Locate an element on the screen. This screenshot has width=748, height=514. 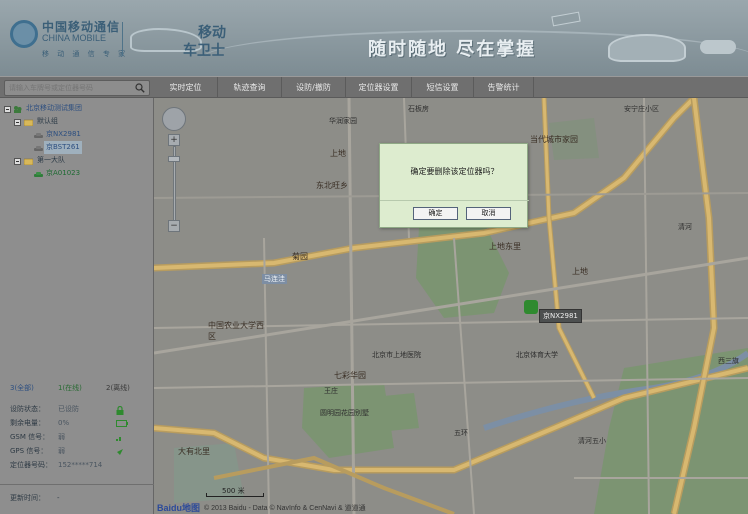
info-key: 设防状态： is located at coordinates (27, 409).